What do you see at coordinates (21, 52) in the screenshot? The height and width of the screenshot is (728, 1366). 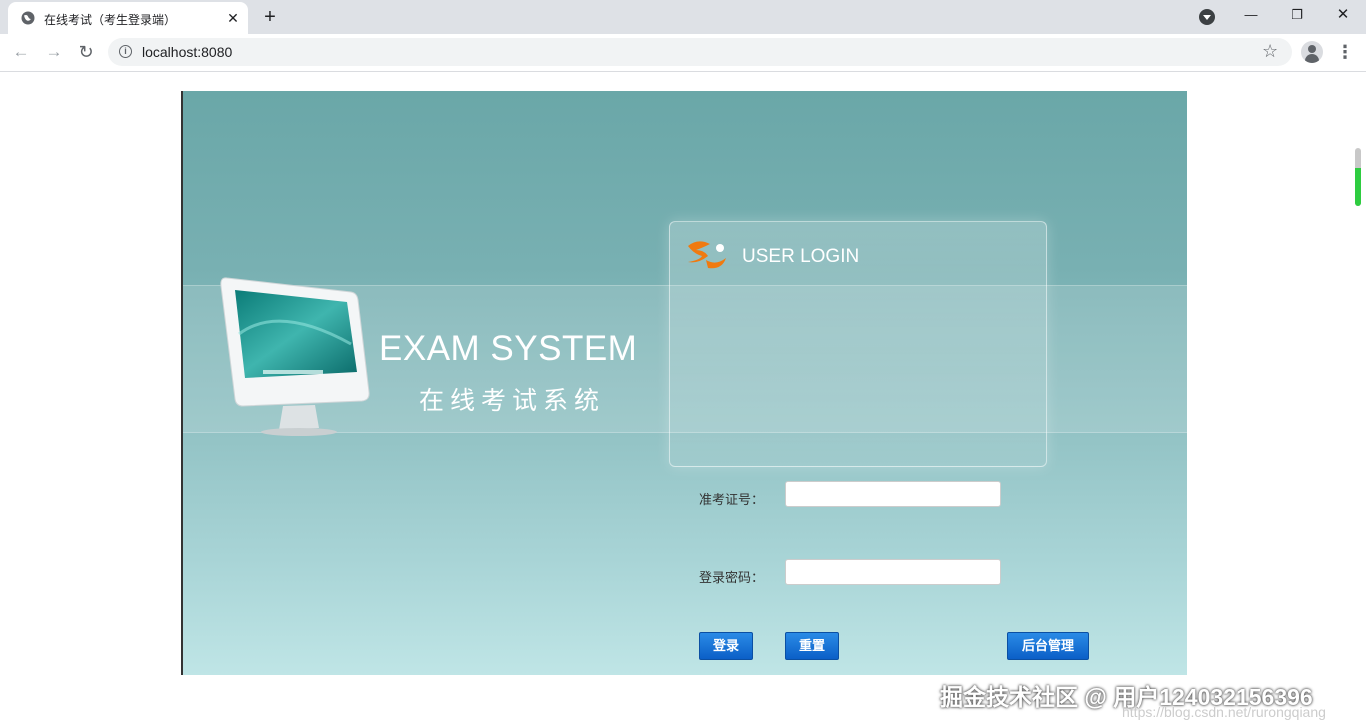 I see `back-icon: ←` at bounding box center [21, 52].